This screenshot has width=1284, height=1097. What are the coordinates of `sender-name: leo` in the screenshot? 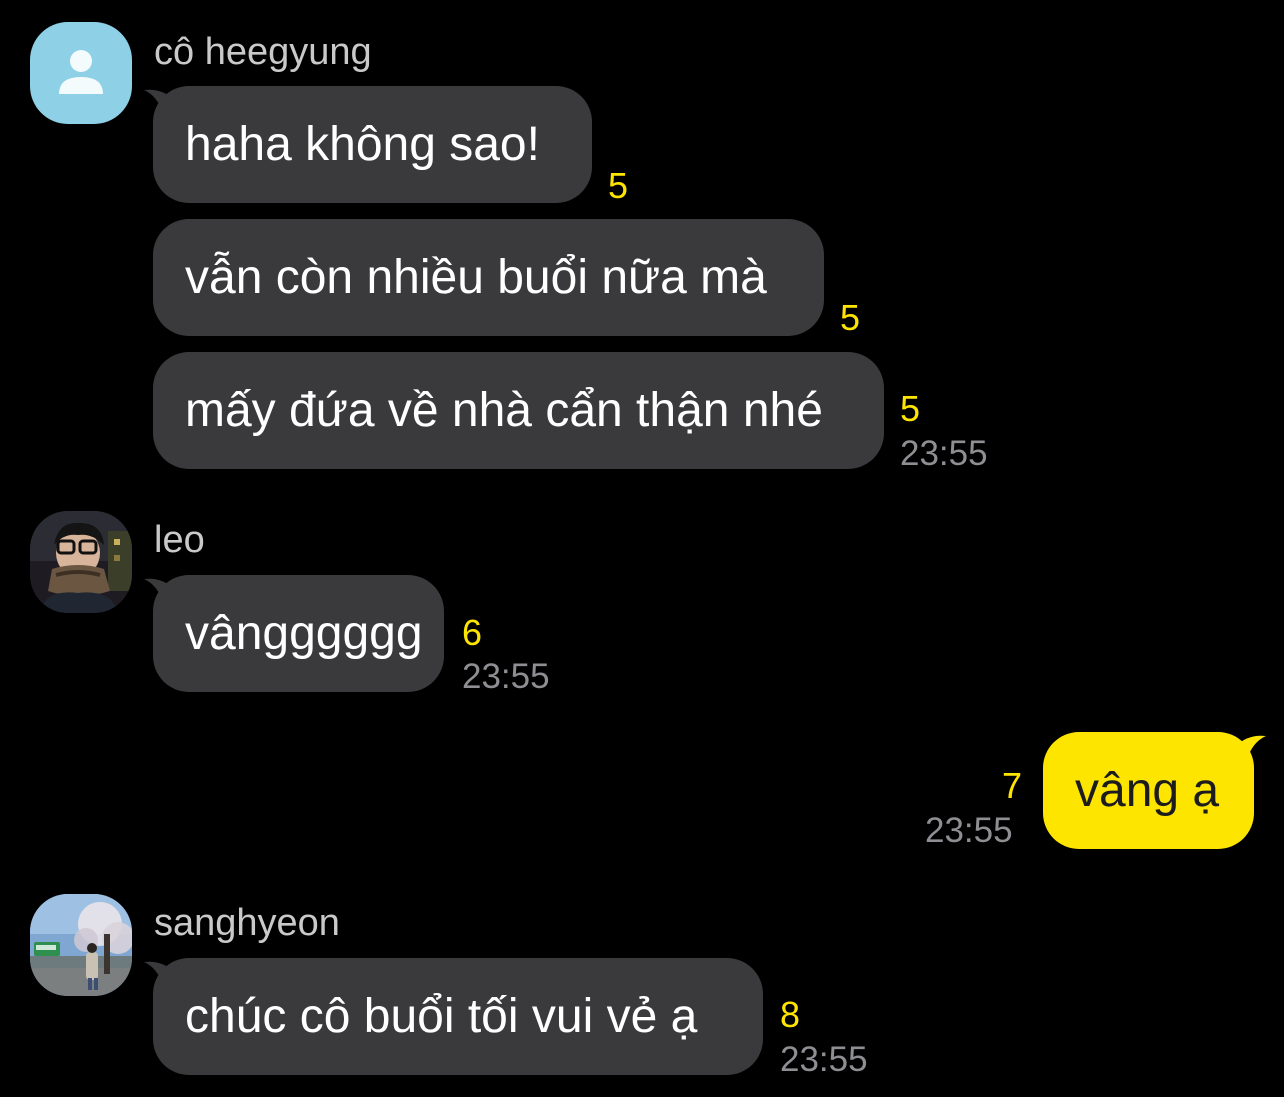 It's located at (179, 540).